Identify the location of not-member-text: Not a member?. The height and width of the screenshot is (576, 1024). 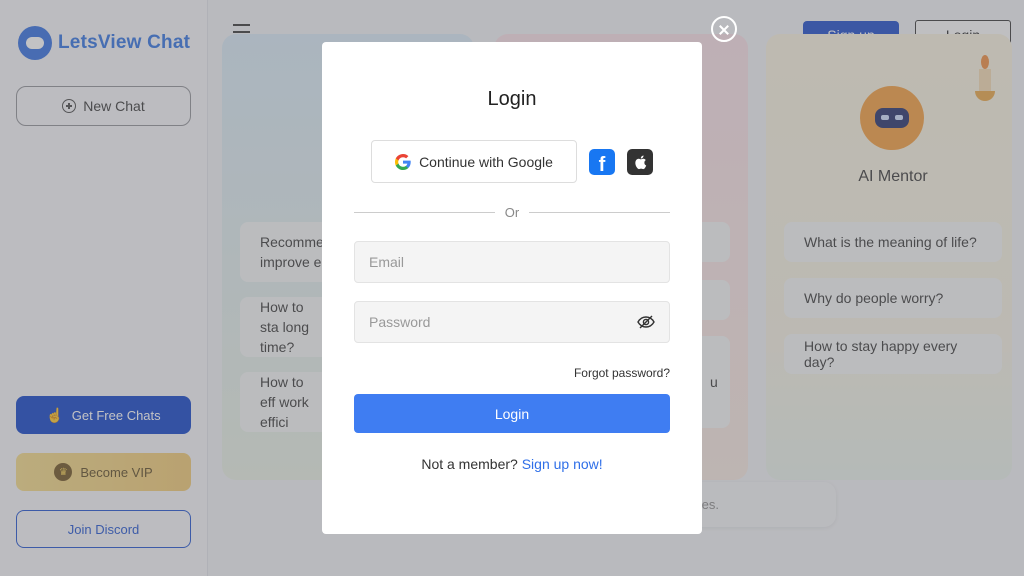
(469, 464).